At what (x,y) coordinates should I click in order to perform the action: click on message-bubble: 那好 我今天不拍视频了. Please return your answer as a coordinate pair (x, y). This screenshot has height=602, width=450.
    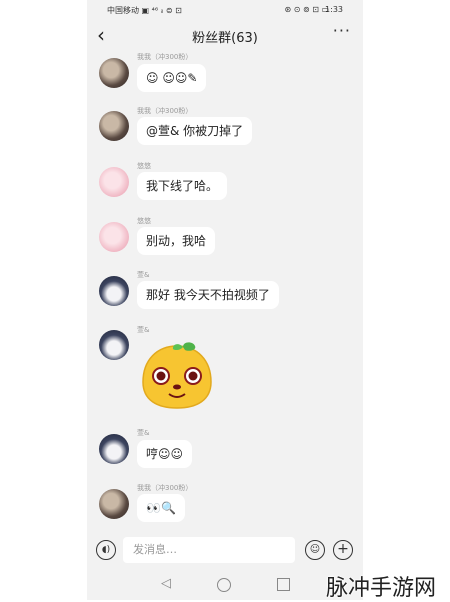
    Looking at the image, I should click on (208, 295).